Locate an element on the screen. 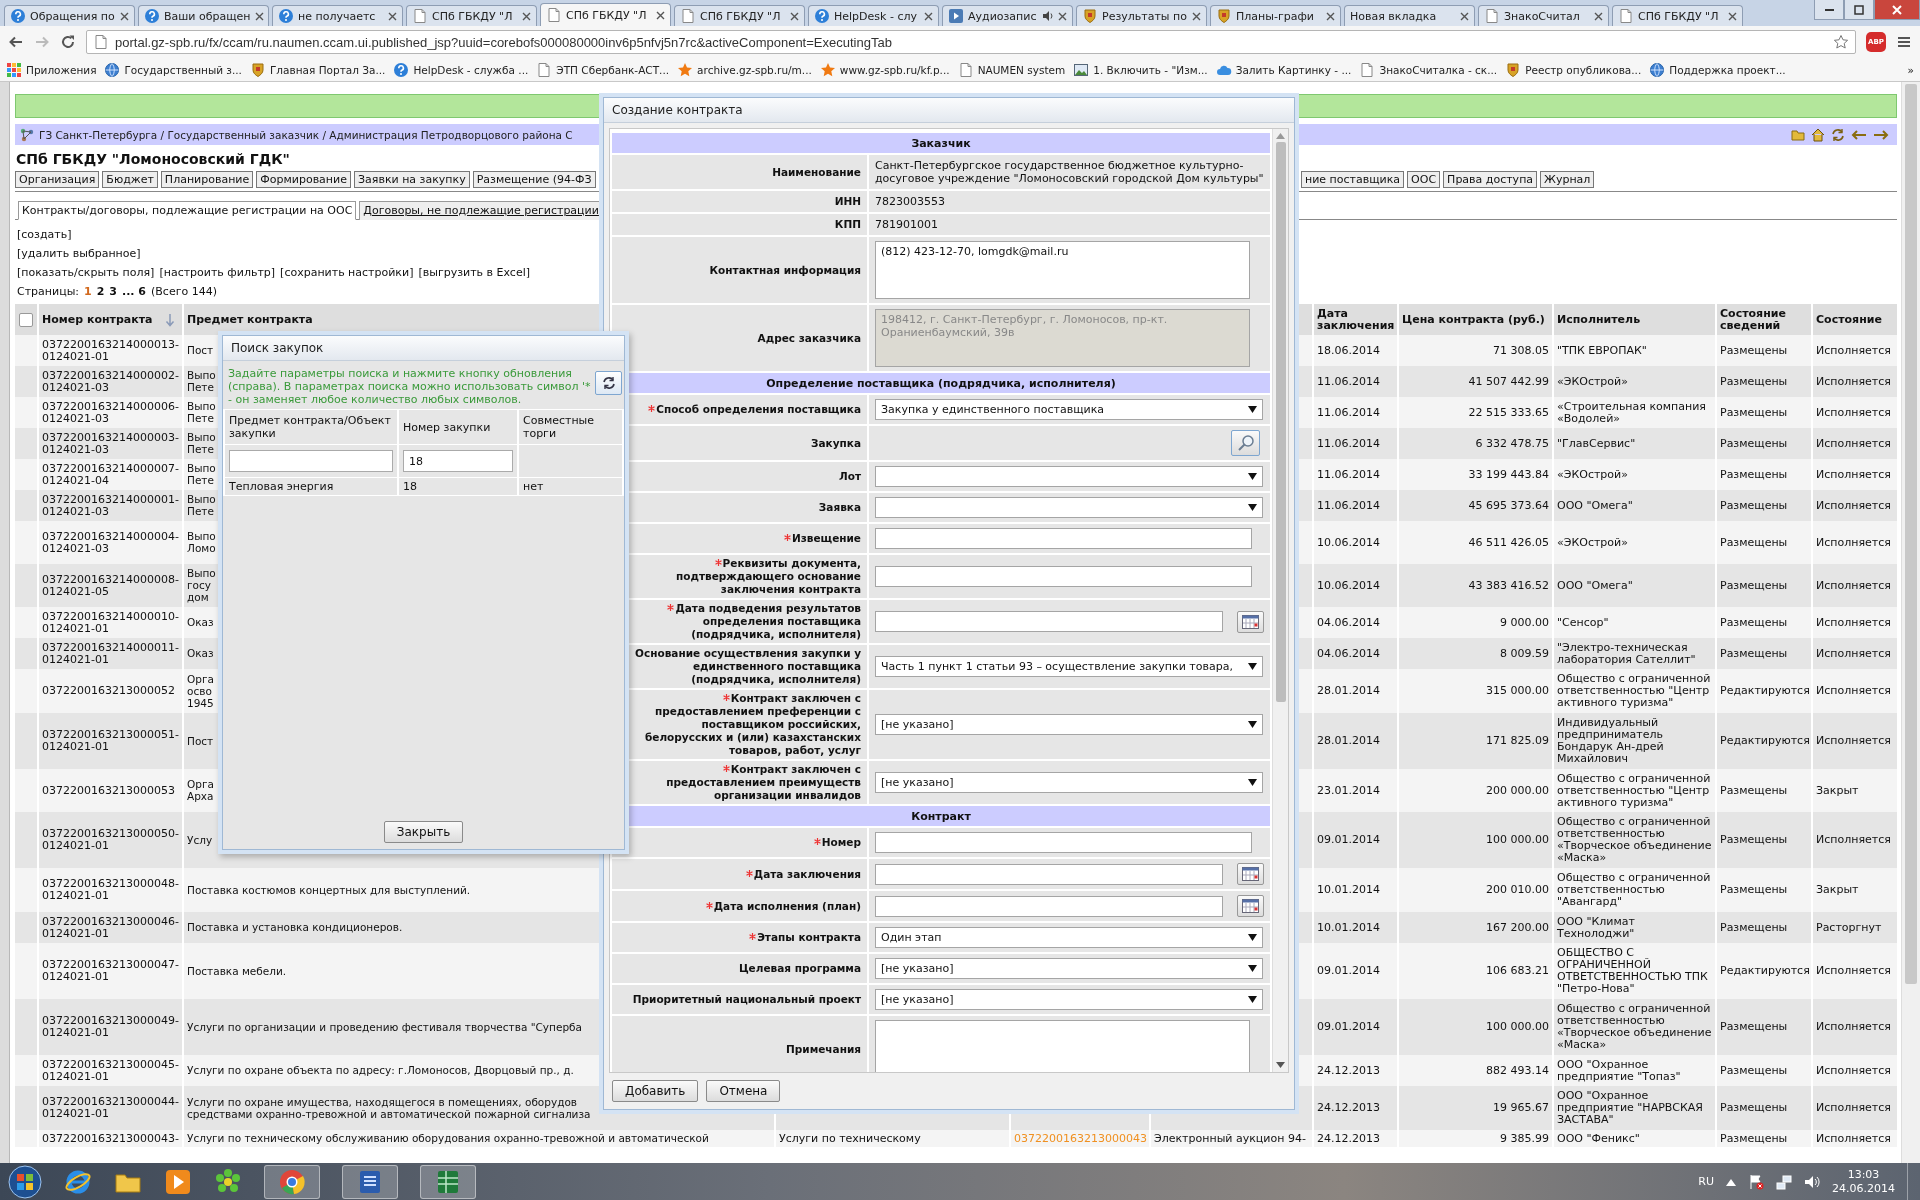 The width and height of the screenshot is (1920, 1200). browser-tab: HelpDesk - слу is located at coordinates (873, 15).